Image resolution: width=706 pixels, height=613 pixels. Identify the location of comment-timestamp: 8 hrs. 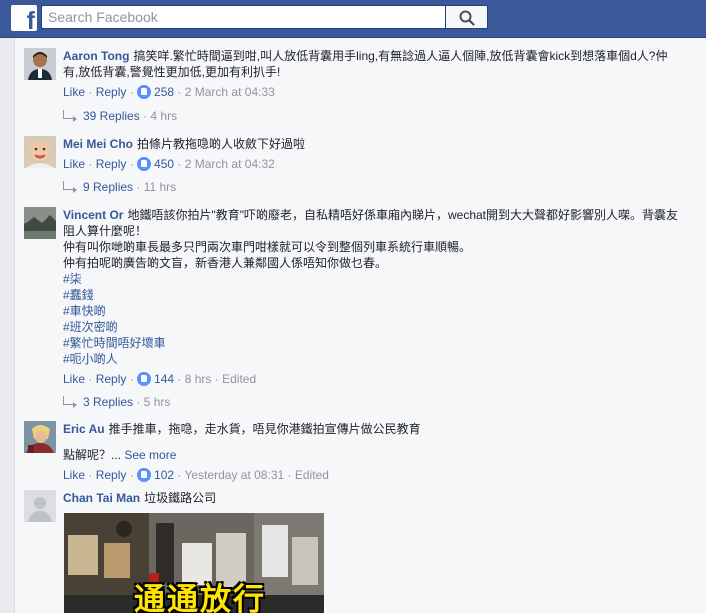
(198, 379).